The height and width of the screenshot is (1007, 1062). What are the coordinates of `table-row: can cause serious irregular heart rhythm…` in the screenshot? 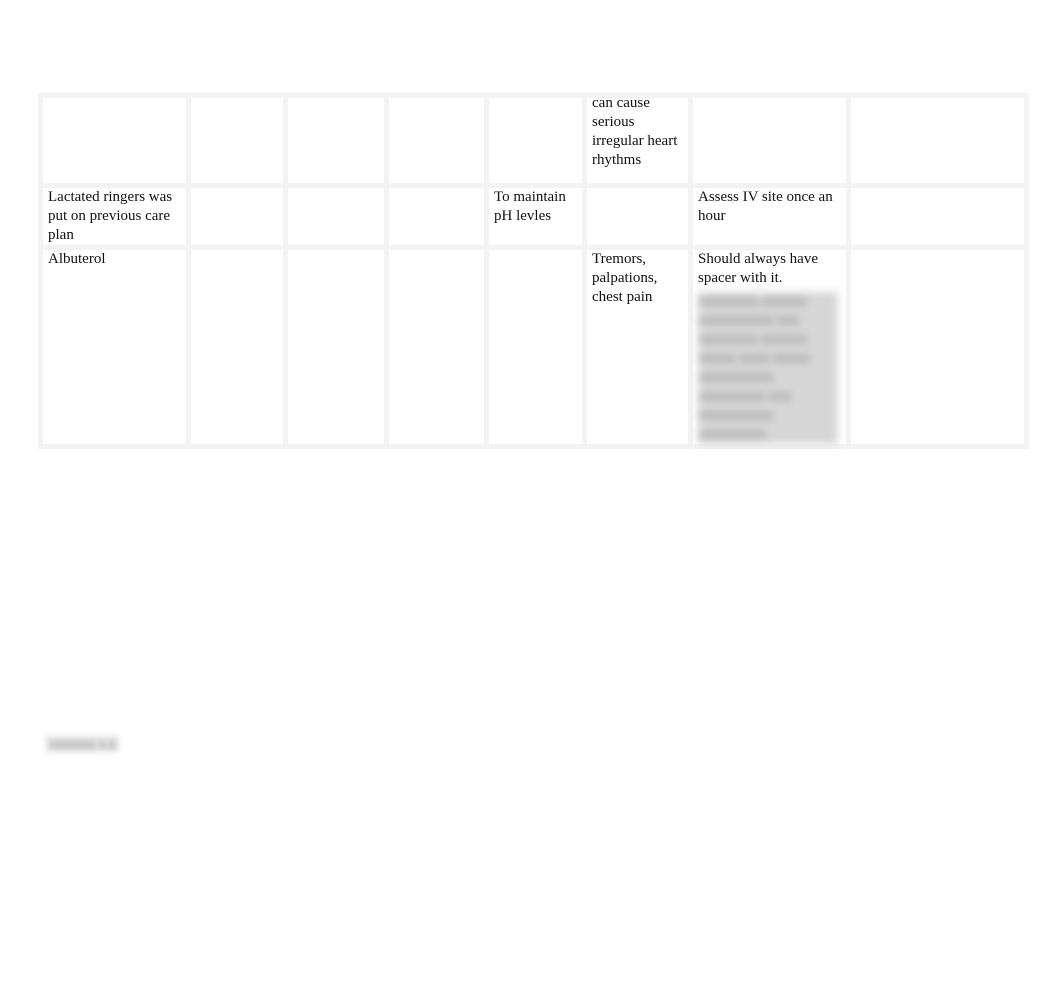 It's located at (533, 140).